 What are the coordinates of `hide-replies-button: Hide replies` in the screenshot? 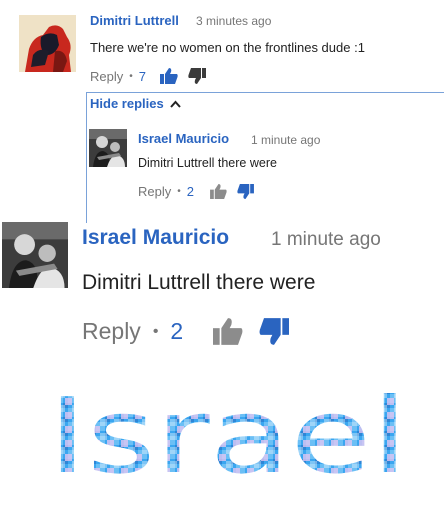 It's located at (137, 103).